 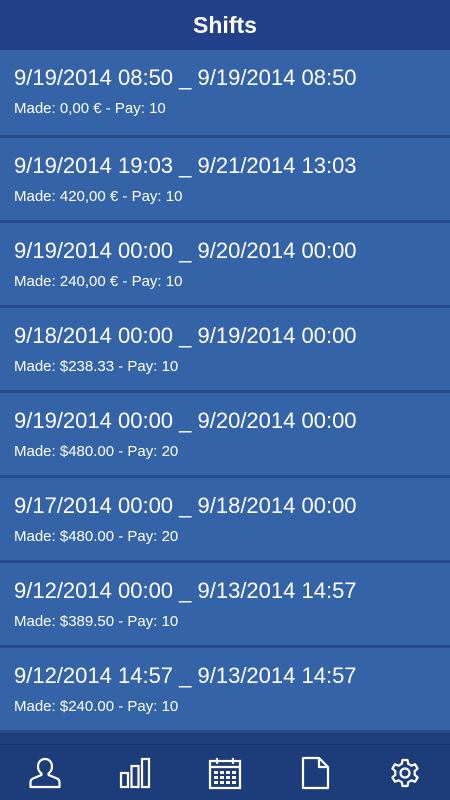 What do you see at coordinates (185, 505) in the screenshot?
I see `shift-dates: 9/17/2014 00:00 _ 9/18/2014 00:00` at bounding box center [185, 505].